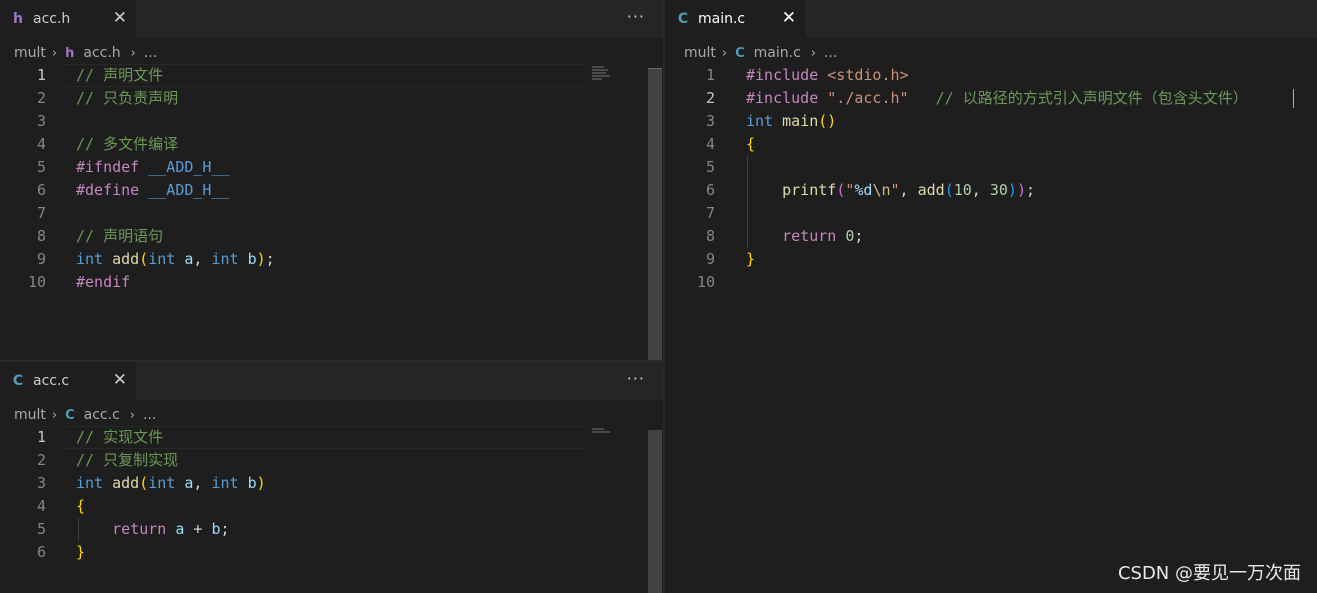 This screenshot has height=593, width=1317. What do you see at coordinates (153, 190) in the screenshot?
I see `code-text: #define __ADD_H__` at bounding box center [153, 190].